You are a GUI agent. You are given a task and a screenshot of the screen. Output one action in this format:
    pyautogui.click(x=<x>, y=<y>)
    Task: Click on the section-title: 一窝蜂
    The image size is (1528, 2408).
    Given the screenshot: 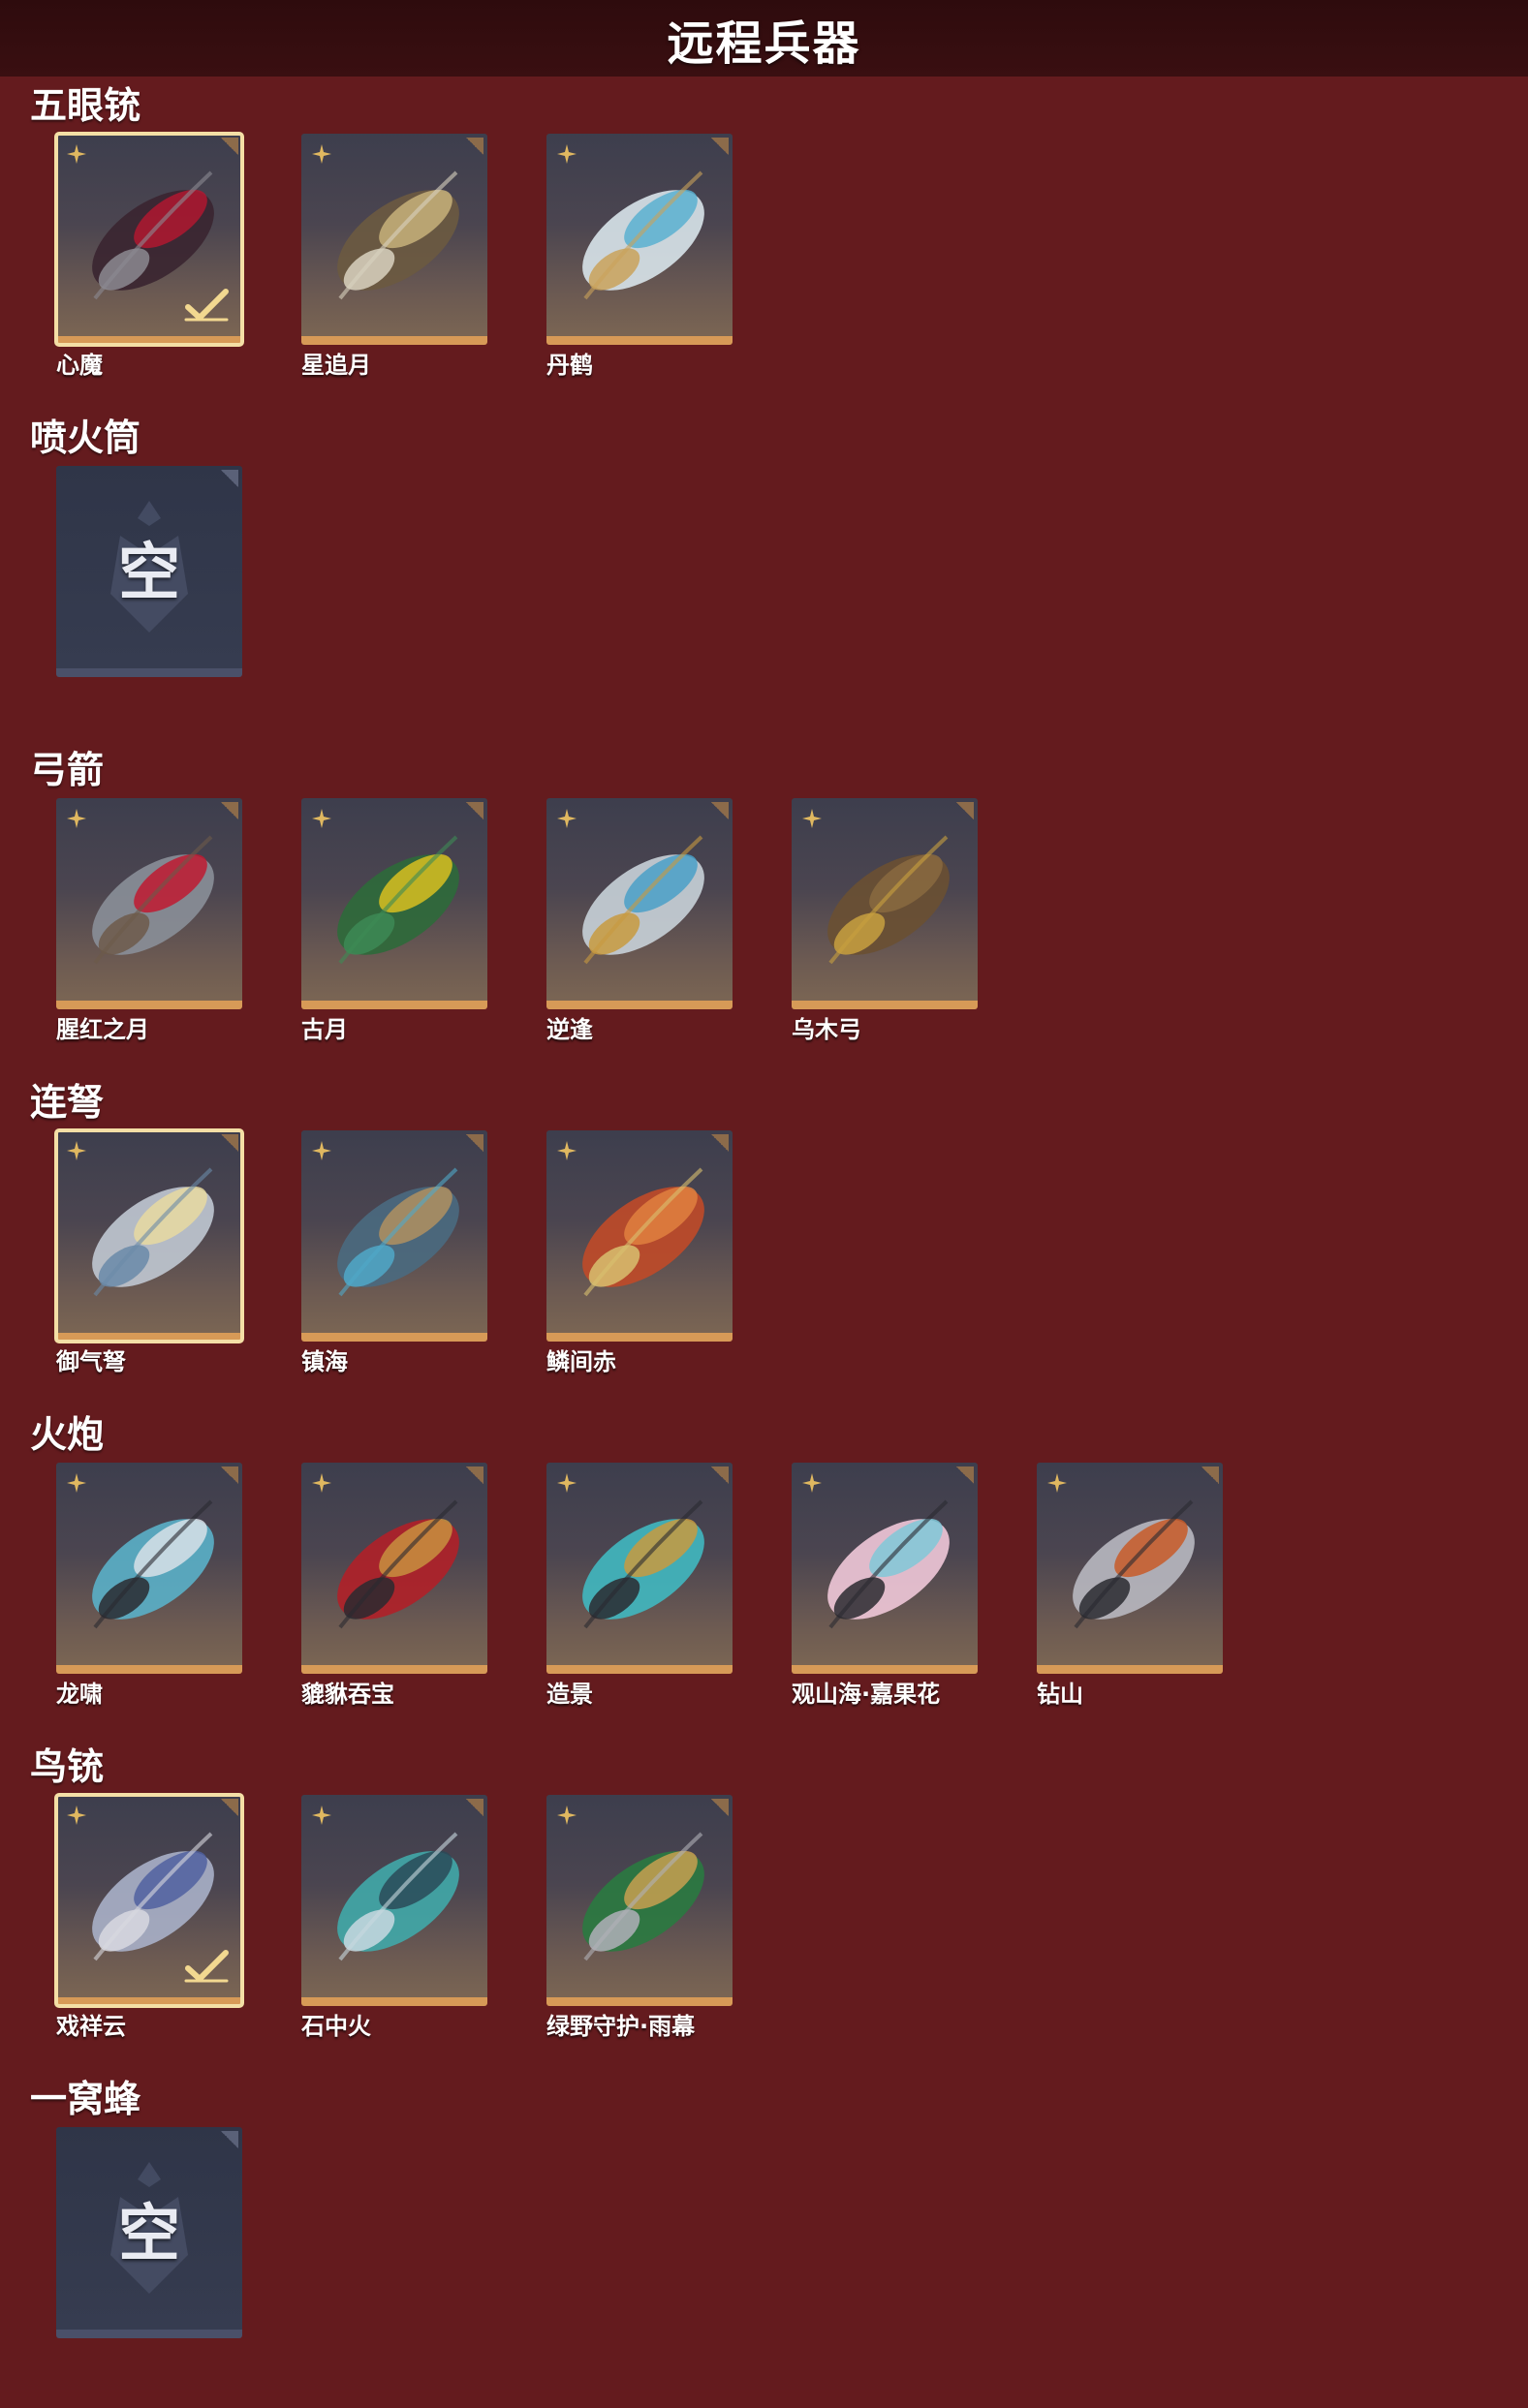 What is the action you would take?
    pyautogui.click(x=86, y=2099)
    